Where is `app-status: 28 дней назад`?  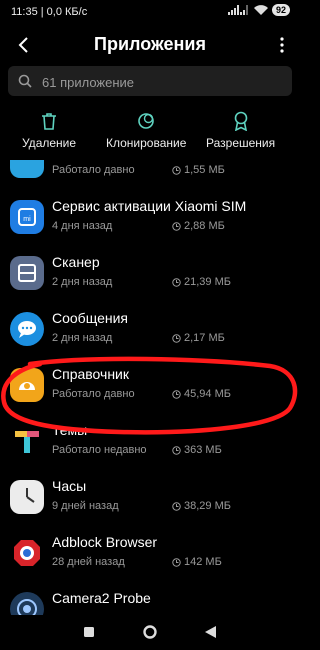 app-status: 28 дней назад is located at coordinates (88, 562).